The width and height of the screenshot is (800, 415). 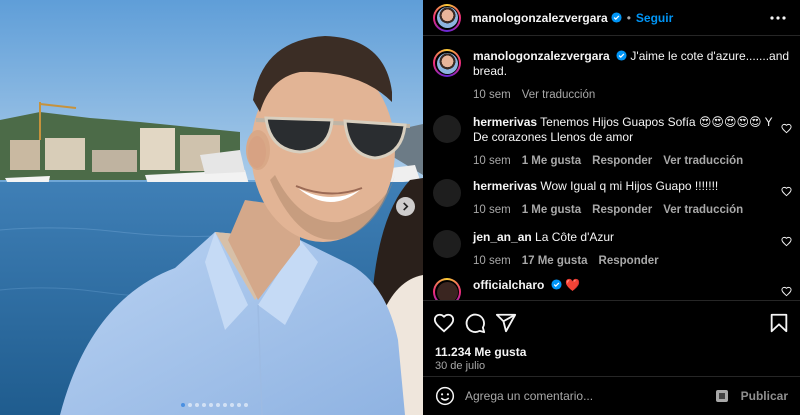 I want to click on comment-text: La Côte d'Azur, so click(x=575, y=237).